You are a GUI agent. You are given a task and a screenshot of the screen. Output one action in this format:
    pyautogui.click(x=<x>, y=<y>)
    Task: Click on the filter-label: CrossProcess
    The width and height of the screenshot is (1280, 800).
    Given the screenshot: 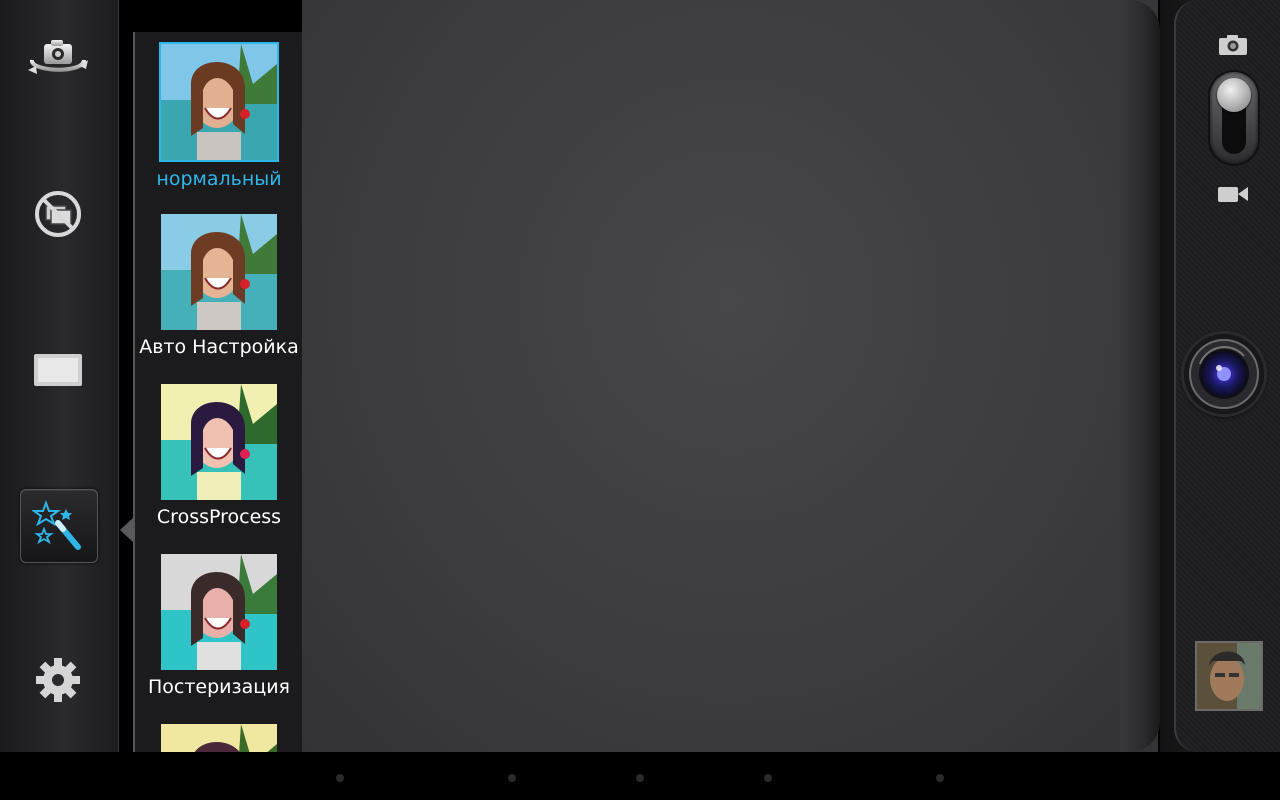 What is the action you would take?
    pyautogui.click(x=219, y=517)
    